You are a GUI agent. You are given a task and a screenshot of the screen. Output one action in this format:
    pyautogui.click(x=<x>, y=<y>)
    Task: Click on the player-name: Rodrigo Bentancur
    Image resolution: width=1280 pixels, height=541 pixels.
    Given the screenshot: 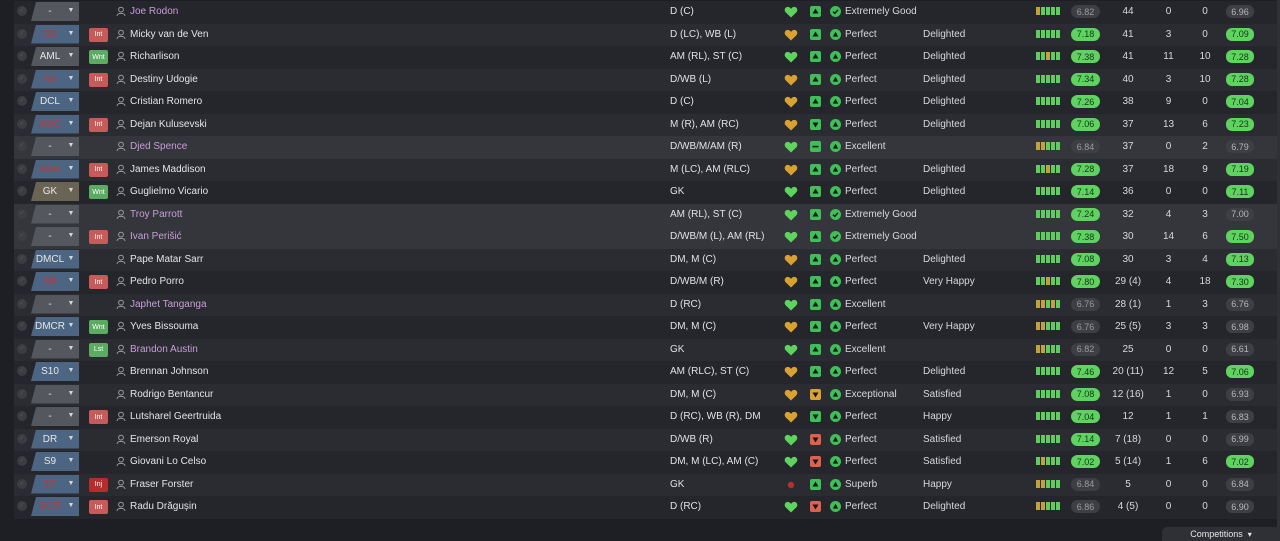 What is the action you would take?
    pyautogui.click(x=171, y=394)
    